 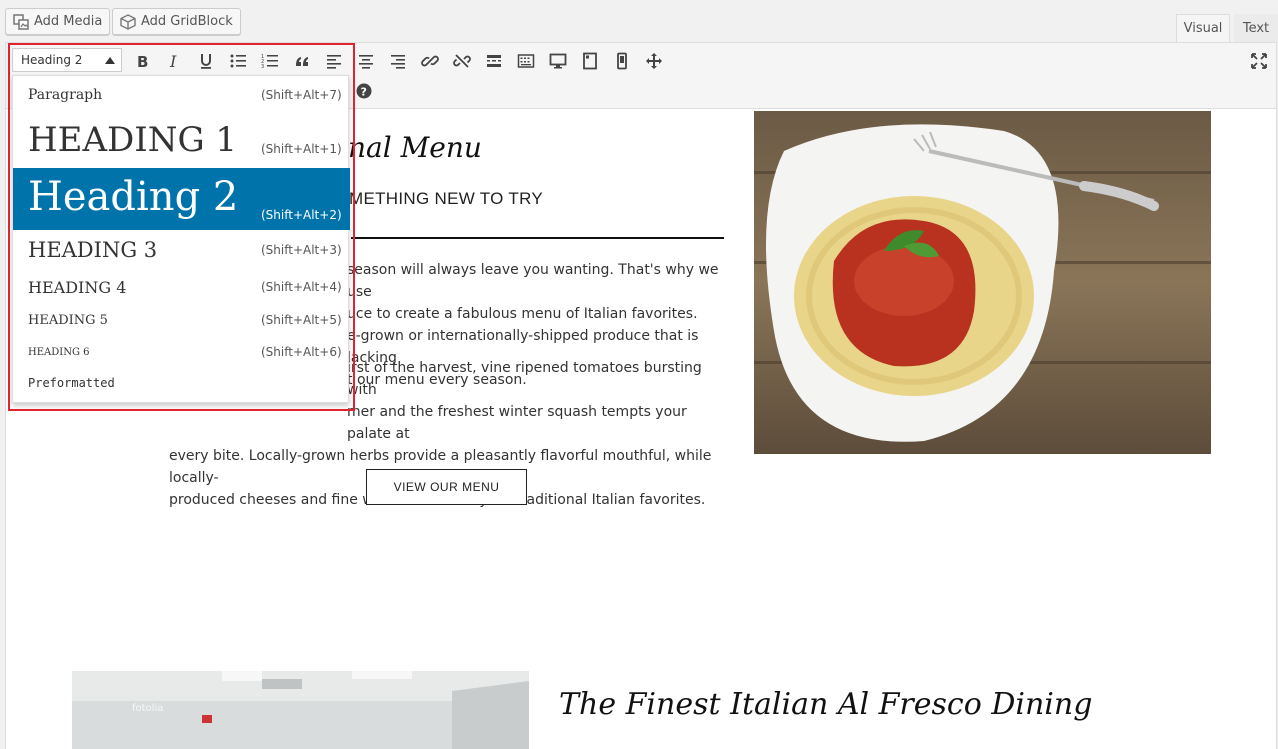 What do you see at coordinates (181, 352) in the screenshot?
I see `format-option-heading-6: HEADING 6 (Shift+Alt+6)` at bounding box center [181, 352].